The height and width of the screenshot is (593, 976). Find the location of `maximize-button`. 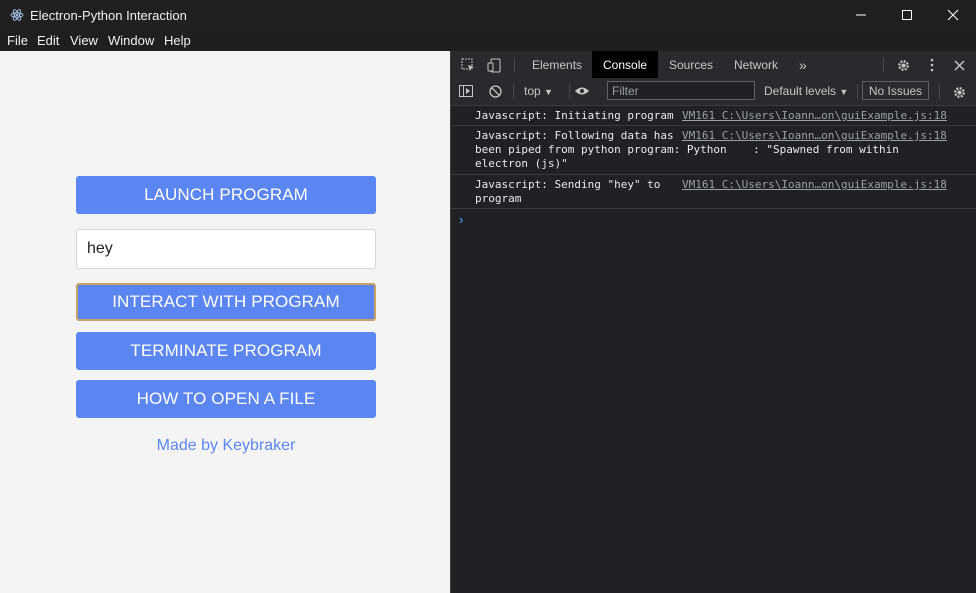

maximize-button is located at coordinates (907, 15).